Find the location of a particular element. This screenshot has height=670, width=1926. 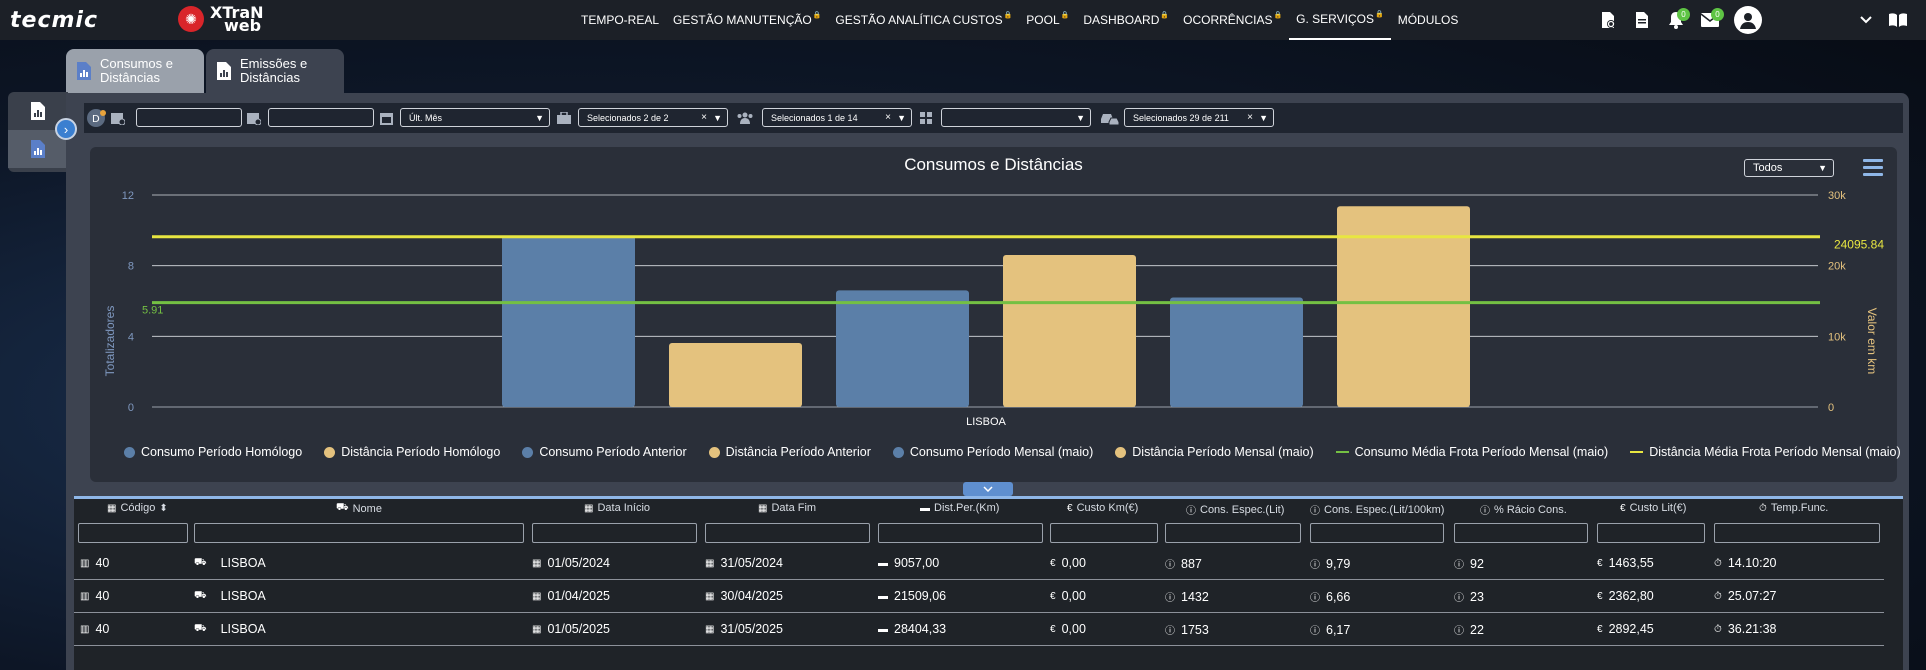

user-avatar-icon is located at coordinates (1748, 20).